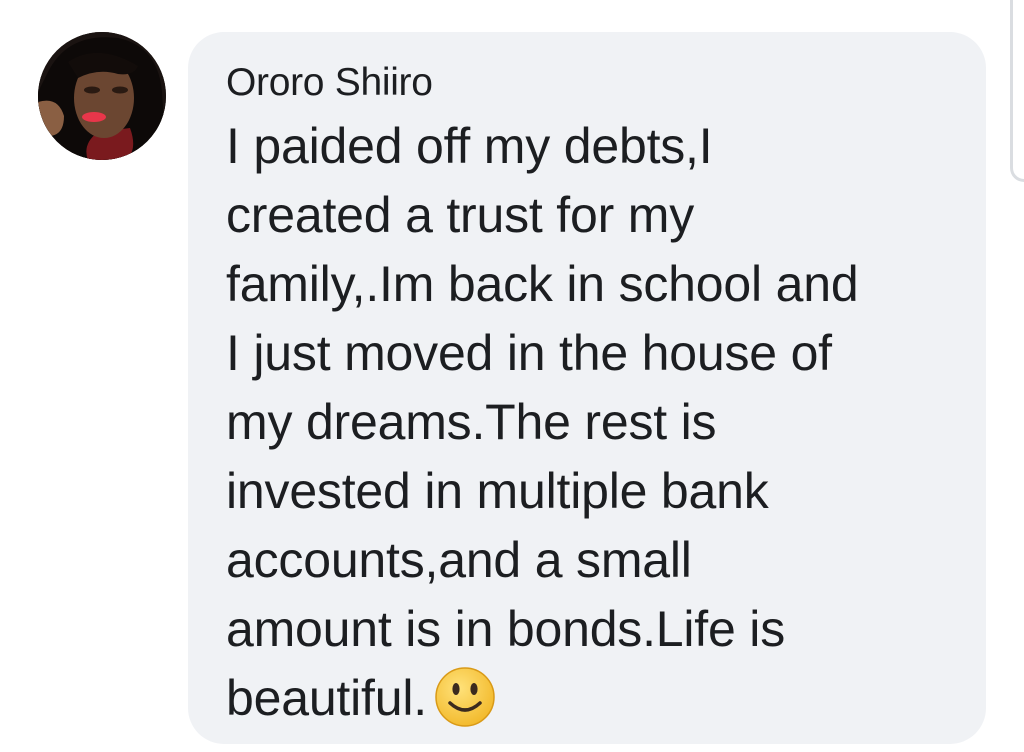 This screenshot has width=1024, height=752. What do you see at coordinates (459, 560) in the screenshot?
I see `comment-line: accounts,and a small` at bounding box center [459, 560].